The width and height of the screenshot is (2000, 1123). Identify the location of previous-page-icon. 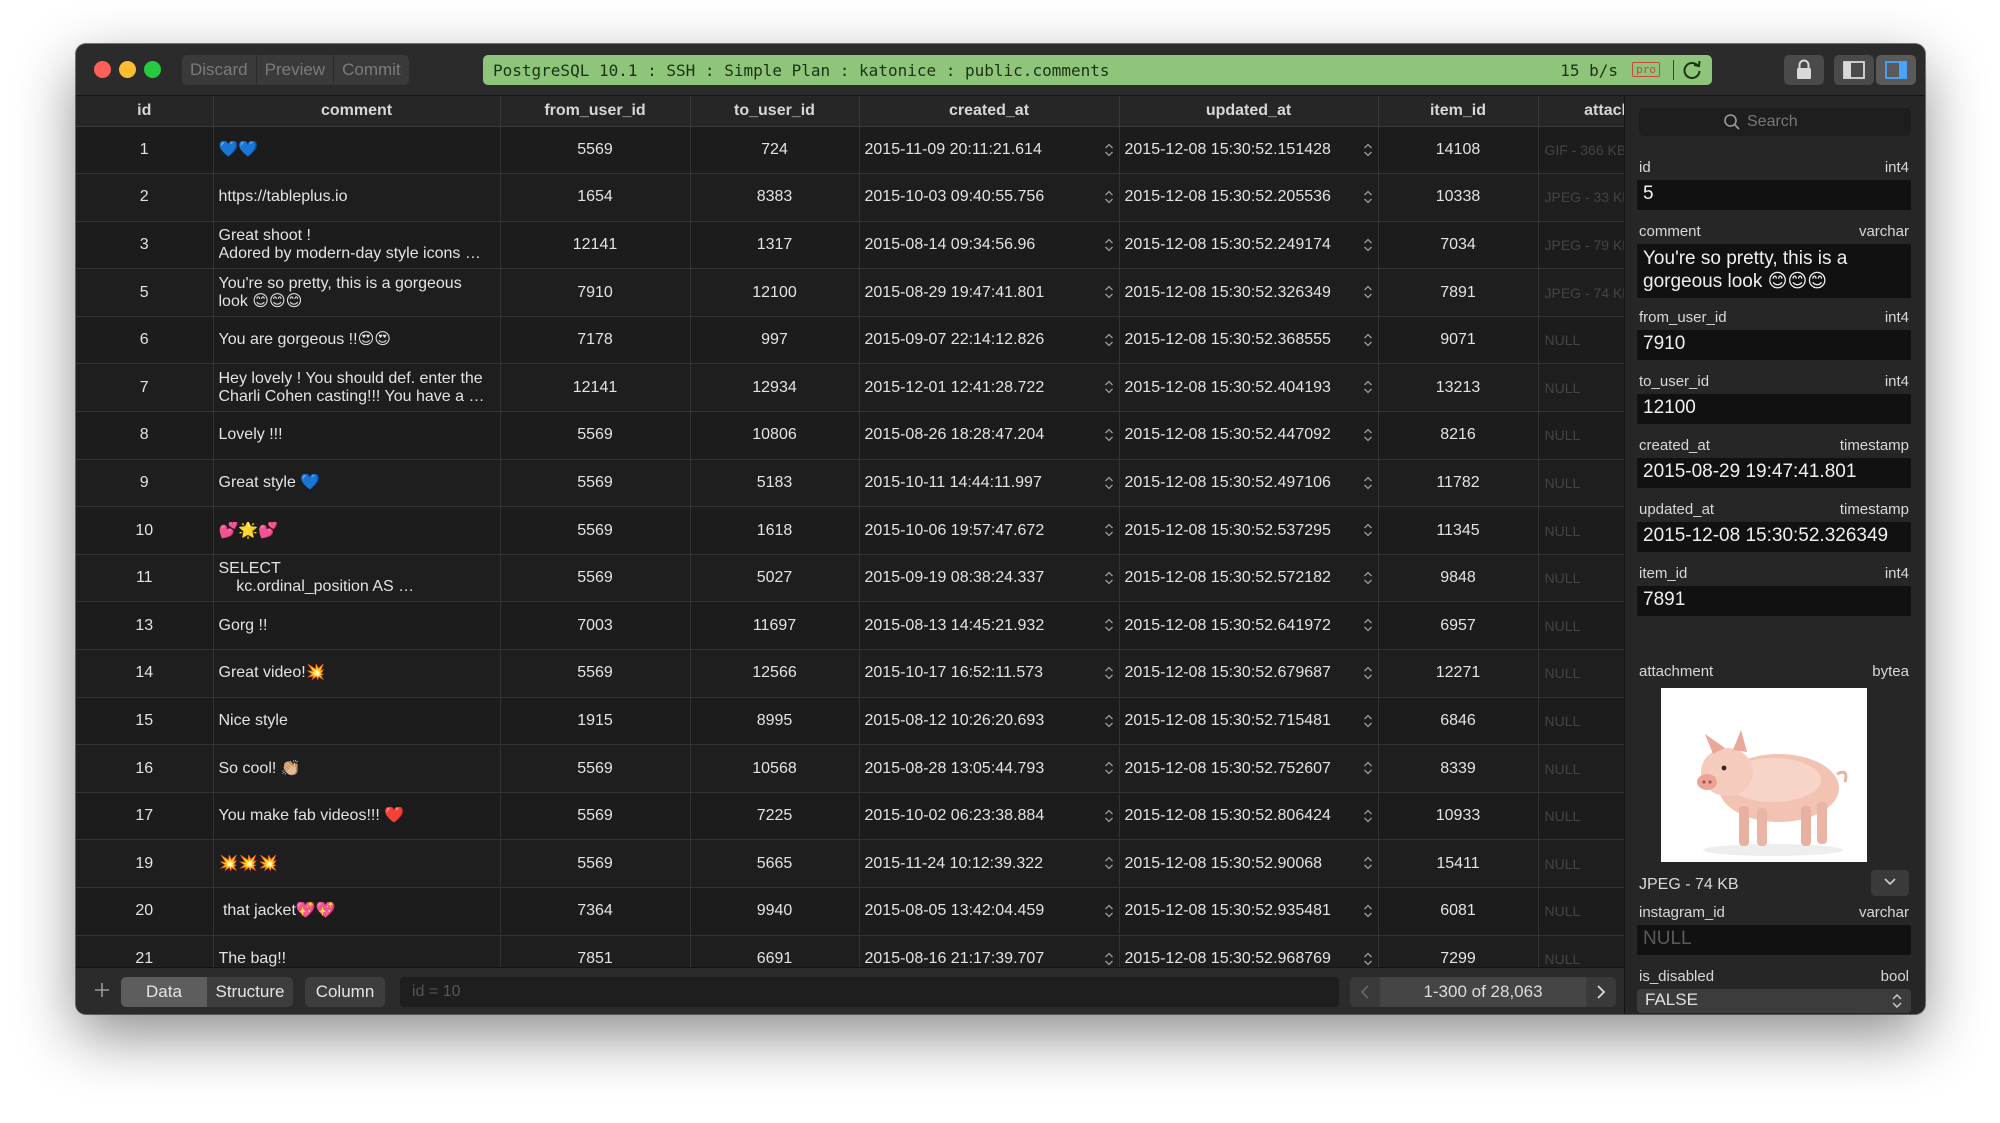
(1365, 992).